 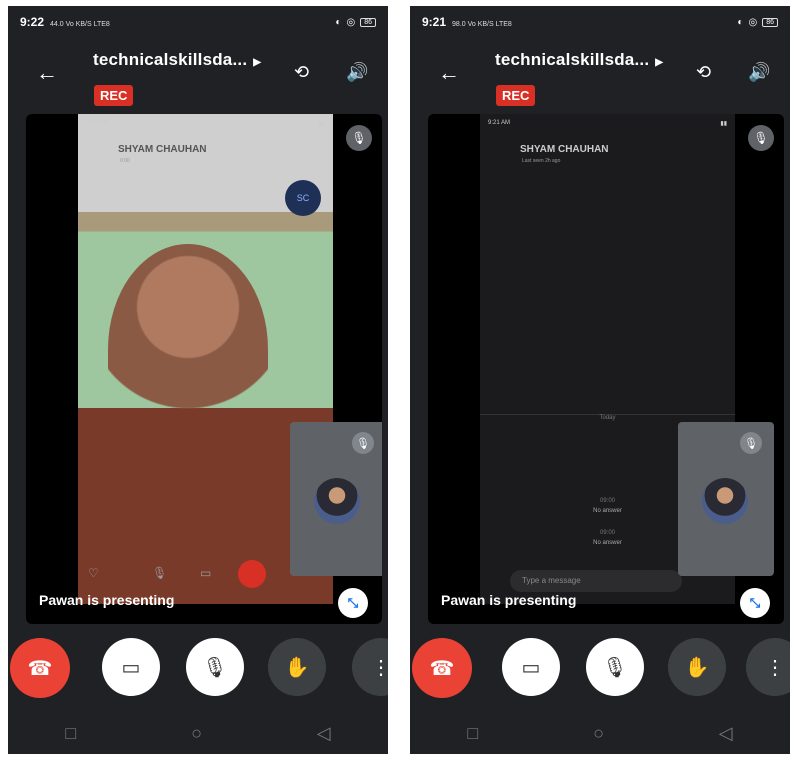 I want to click on status-bar: 9:21 98.0 Vo KB/S LTE8 ◐ ◎ 86, so click(x=600, y=22).